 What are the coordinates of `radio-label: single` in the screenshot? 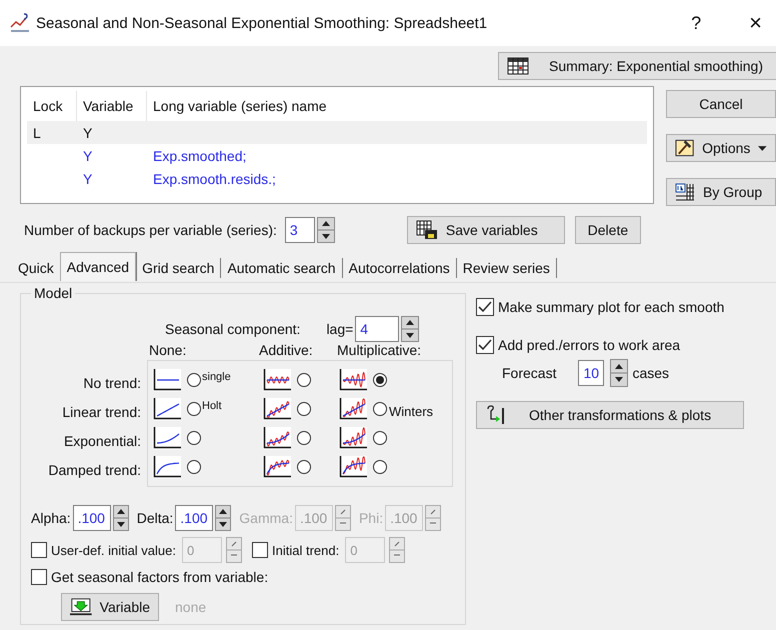 It's located at (216, 377).